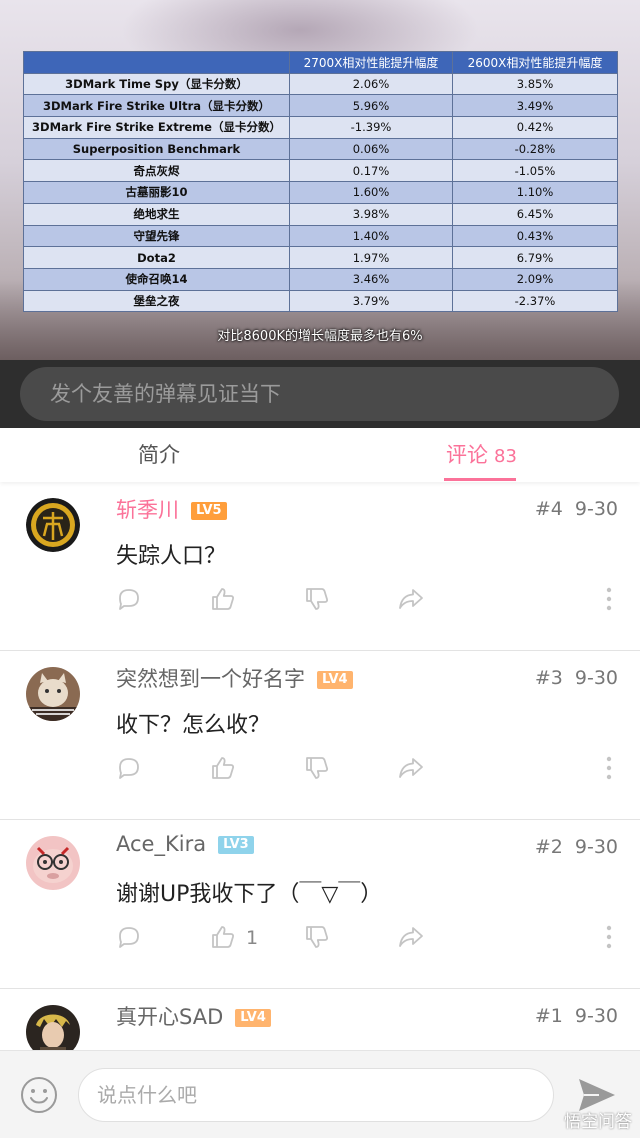 This screenshot has width=640, height=1138. I want to click on like-icon: 1, so click(234, 939).